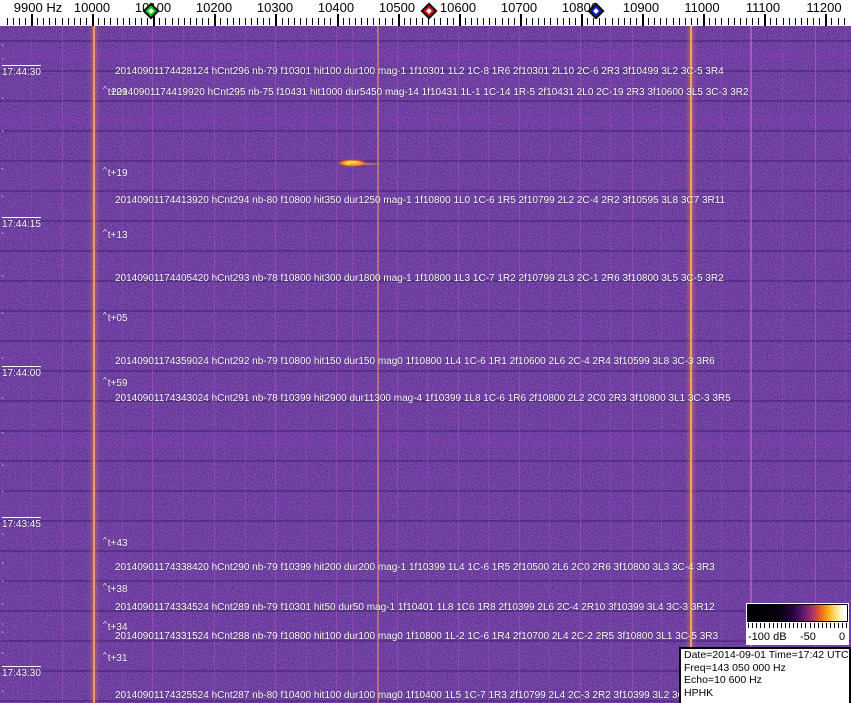 This screenshot has width=851, height=703. I want to click on event-marker-tp59: ^t+59, so click(115, 382).